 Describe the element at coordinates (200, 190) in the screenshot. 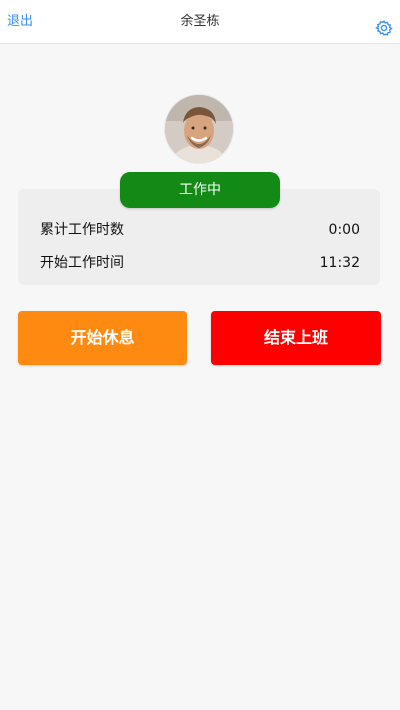

I see `status-badge: 工作中` at that location.